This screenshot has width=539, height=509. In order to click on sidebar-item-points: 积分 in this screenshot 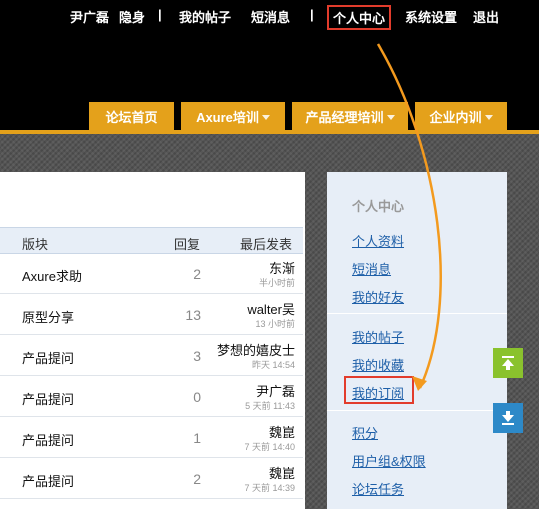, I will do `click(365, 432)`.